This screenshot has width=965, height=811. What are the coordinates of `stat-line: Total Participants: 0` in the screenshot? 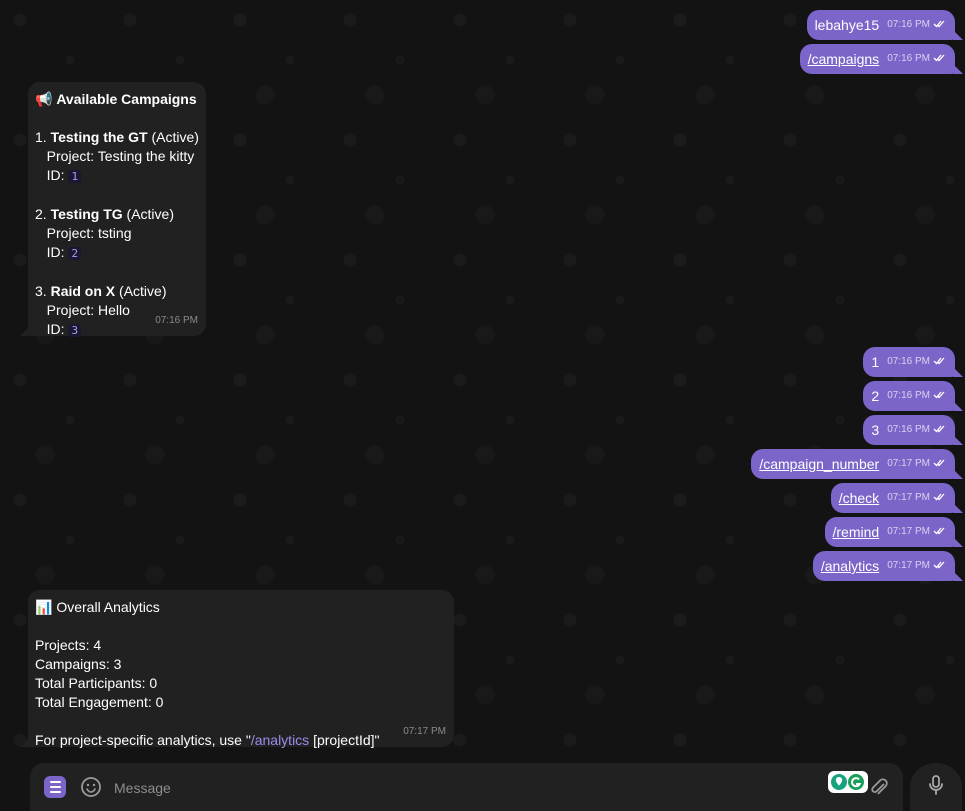 It's located at (96, 683).